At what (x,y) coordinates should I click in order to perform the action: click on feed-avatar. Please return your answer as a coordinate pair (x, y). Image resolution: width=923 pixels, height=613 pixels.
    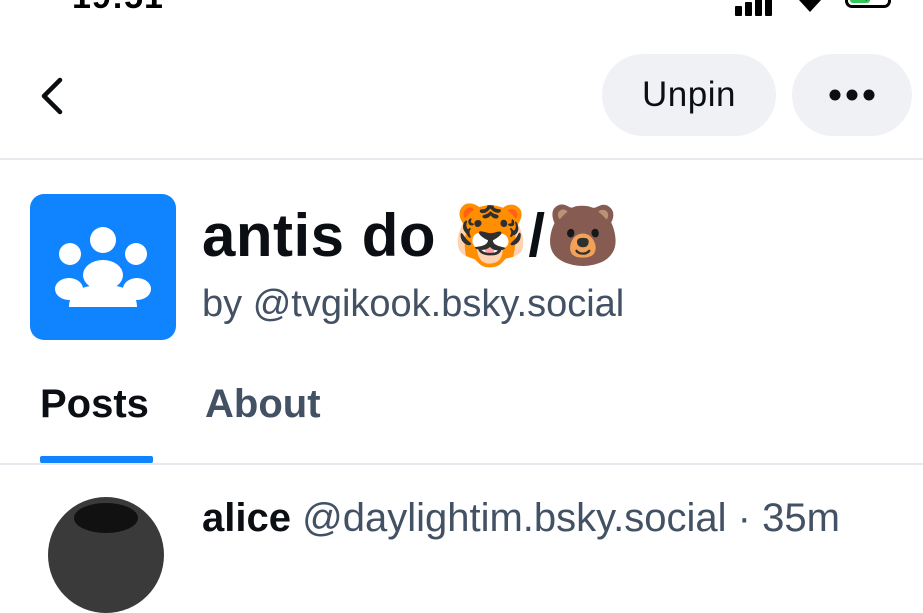
    Looking at the image, I should click on (103, 267).